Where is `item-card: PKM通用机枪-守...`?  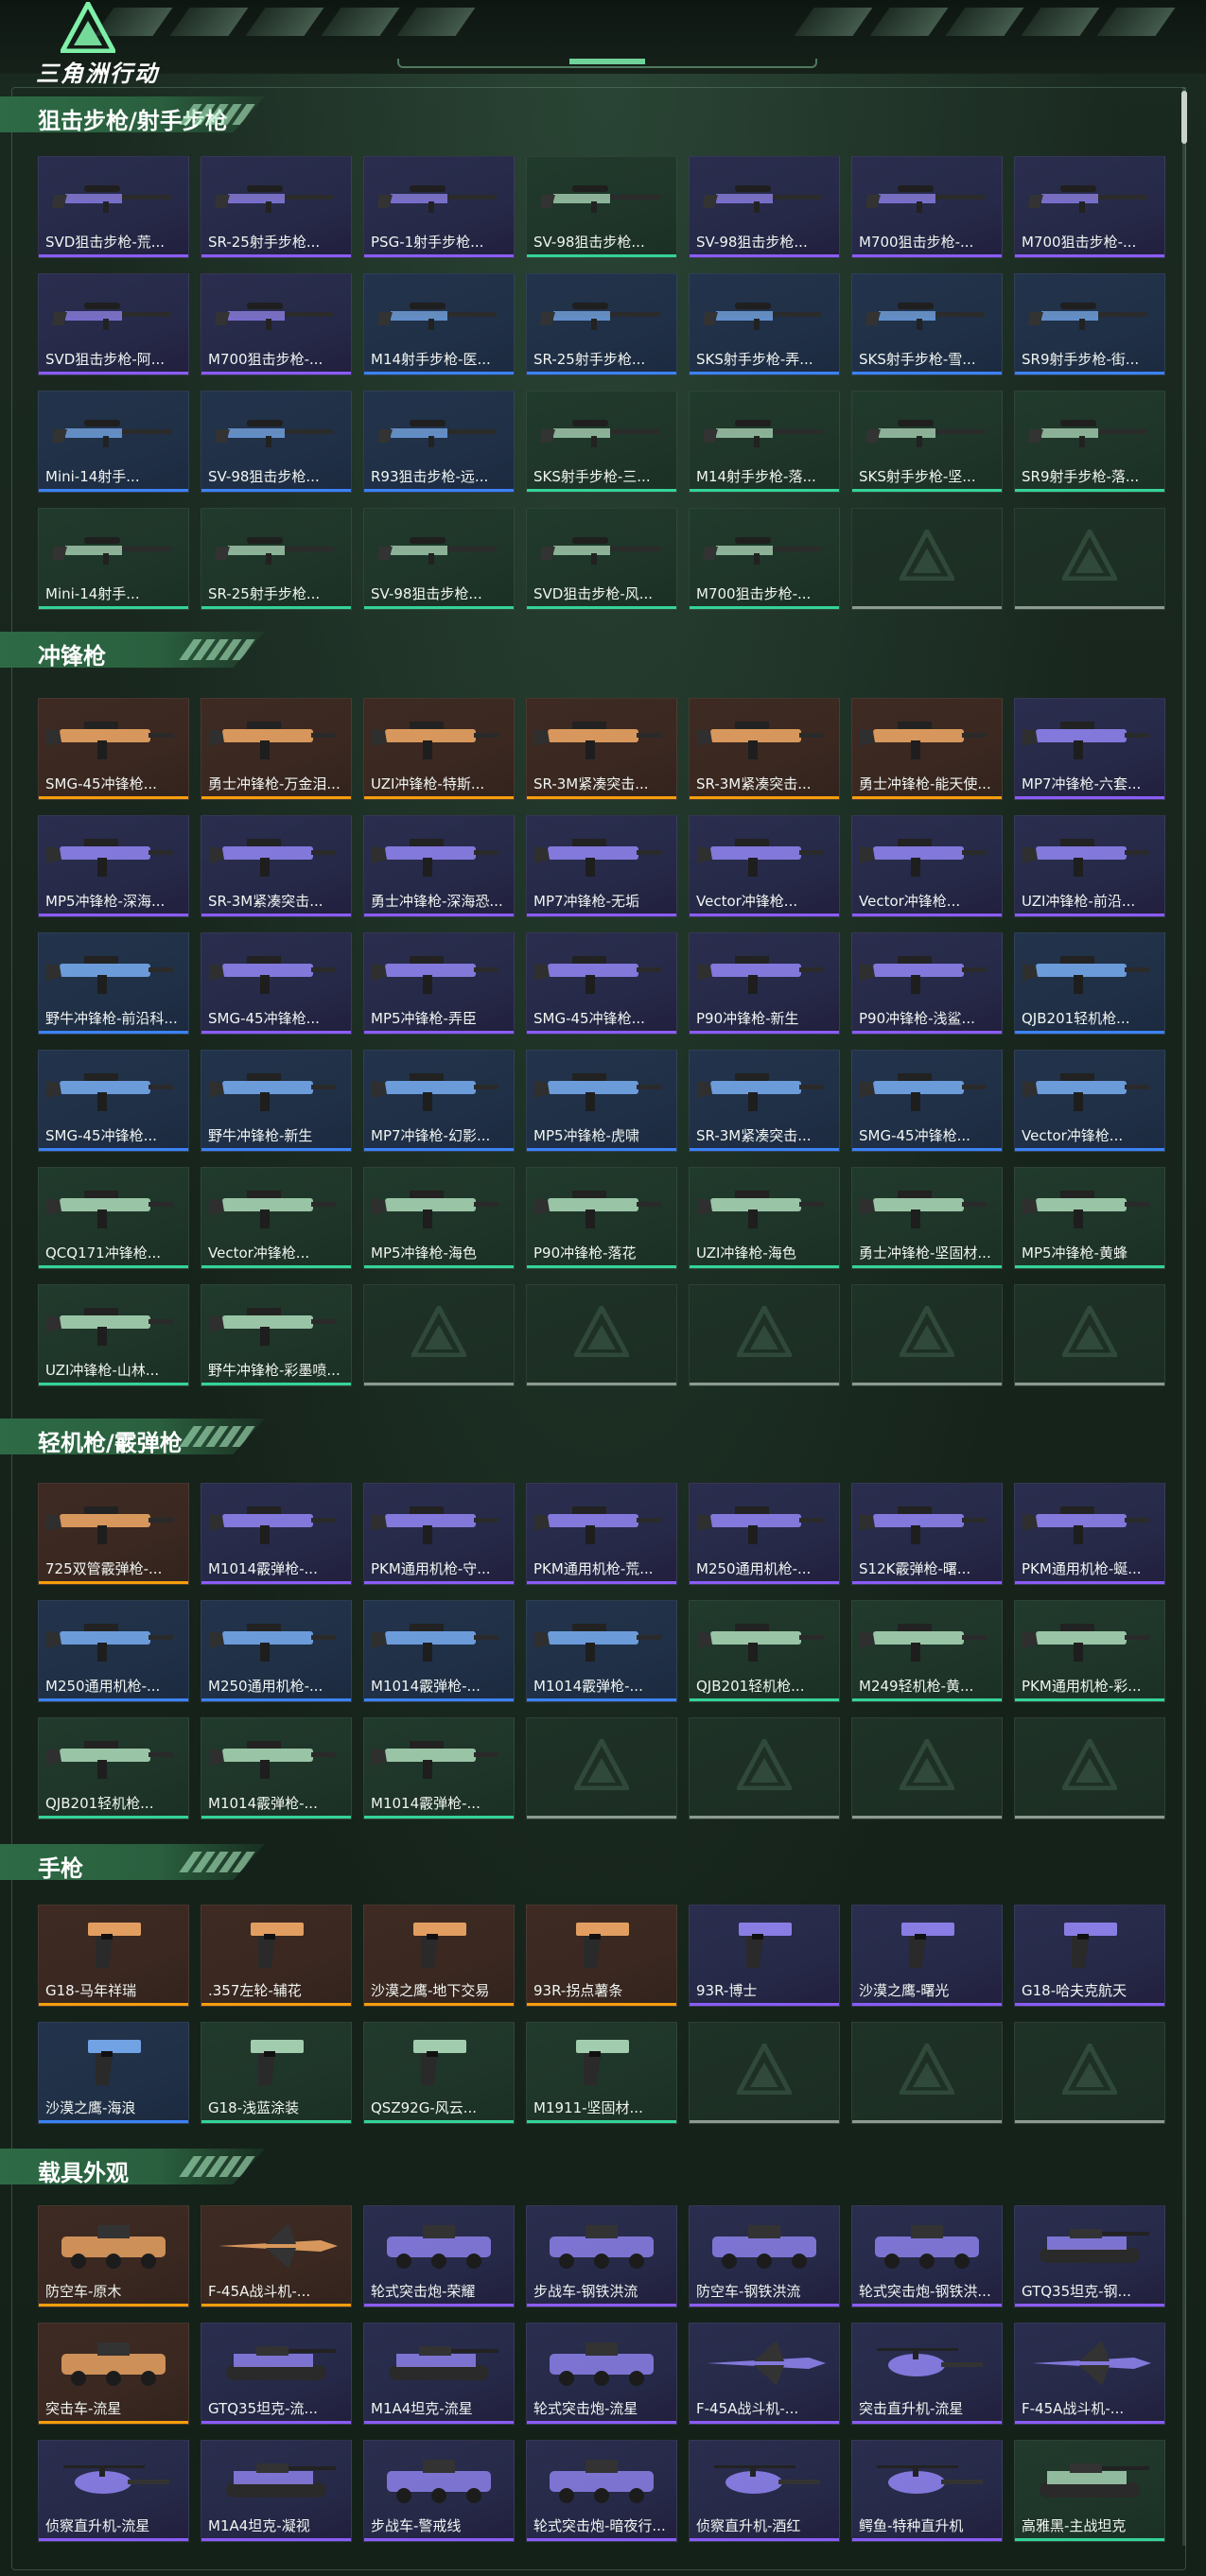
item-card: PKM通用机枪-守... is located at coordinates (439, 1534).